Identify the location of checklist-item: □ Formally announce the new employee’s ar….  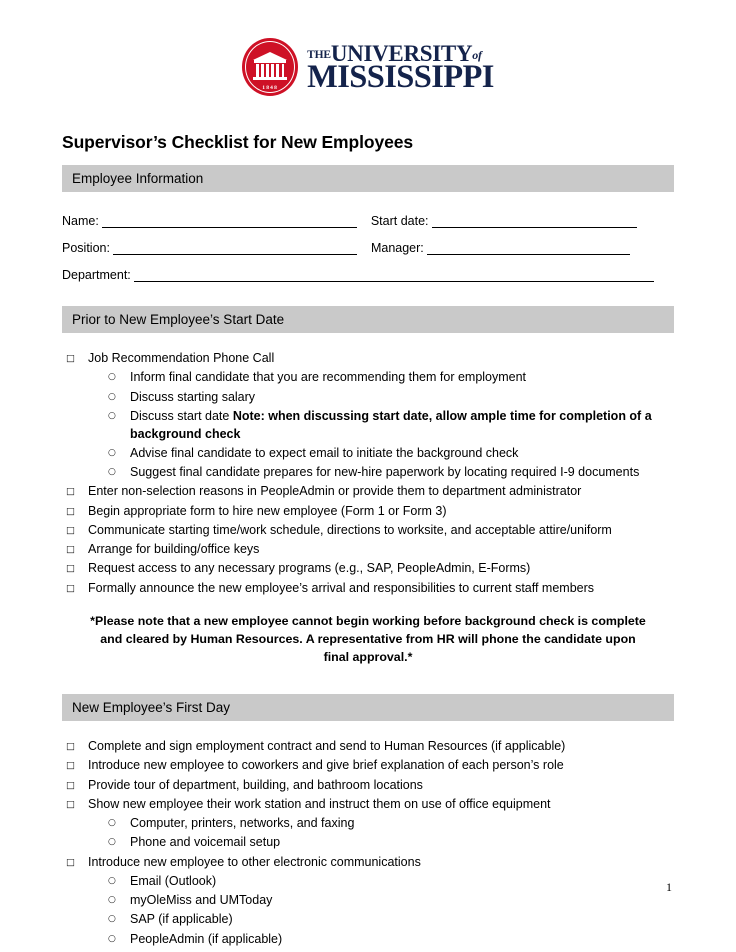
(368, 589).